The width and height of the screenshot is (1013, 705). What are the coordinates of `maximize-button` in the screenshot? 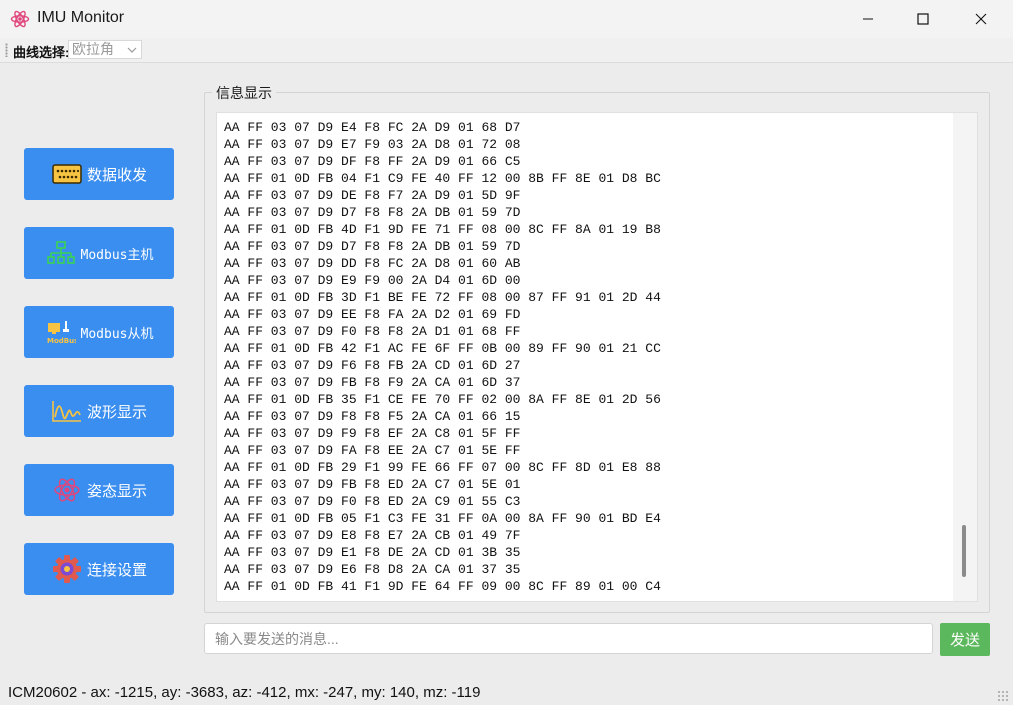 It's located at (923, 19).